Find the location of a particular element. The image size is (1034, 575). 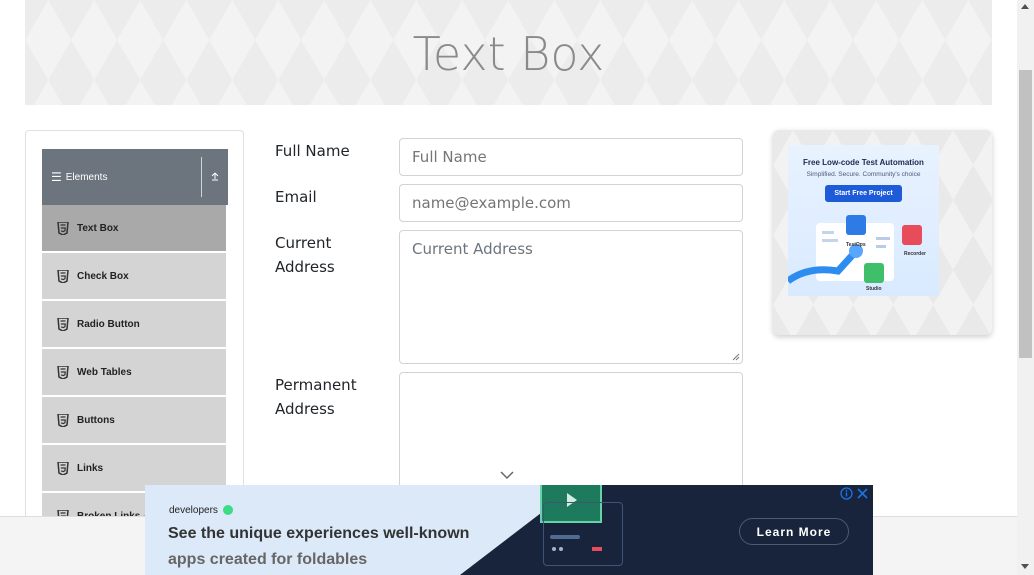

full-name-input is located at coordinates (571, 157).